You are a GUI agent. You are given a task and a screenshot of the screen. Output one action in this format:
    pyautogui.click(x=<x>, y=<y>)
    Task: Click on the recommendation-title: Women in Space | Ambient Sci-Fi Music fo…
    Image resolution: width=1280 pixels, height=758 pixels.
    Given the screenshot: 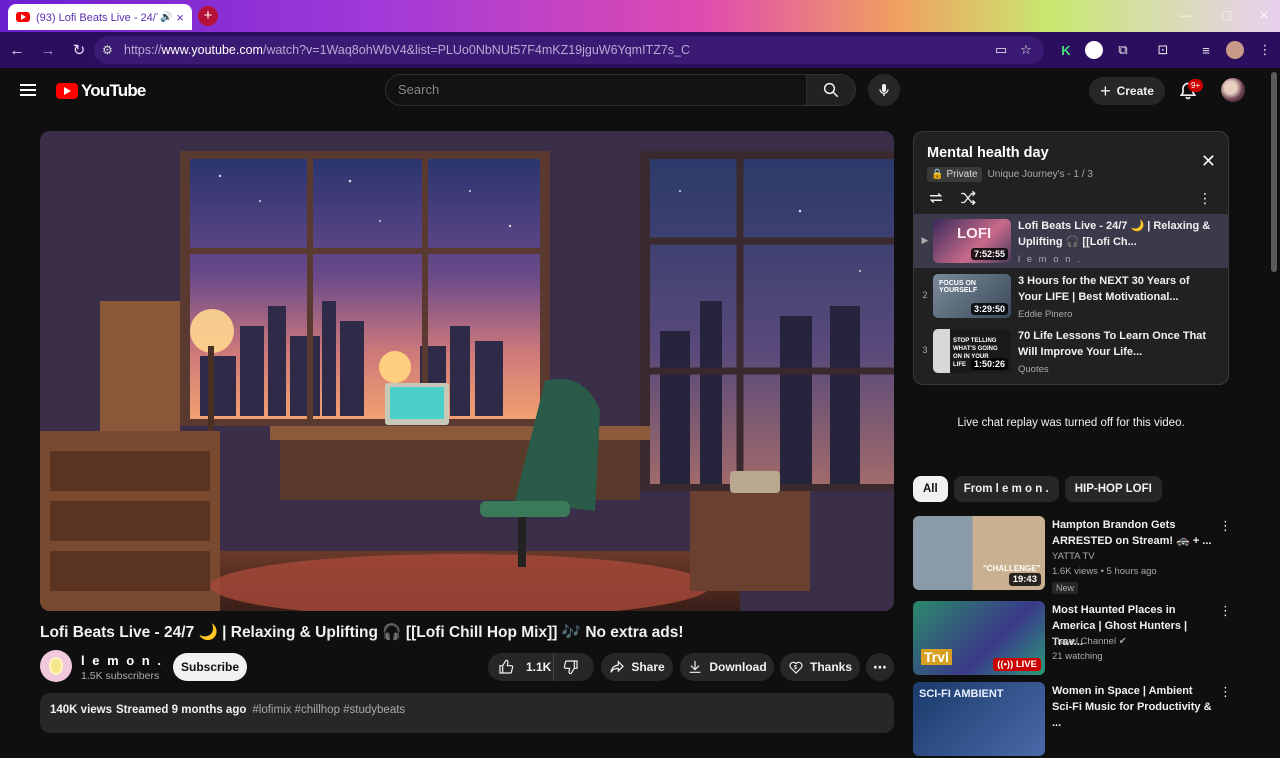 What is the action you would take?
    pyautogui.click(x=1132, y=707)
    